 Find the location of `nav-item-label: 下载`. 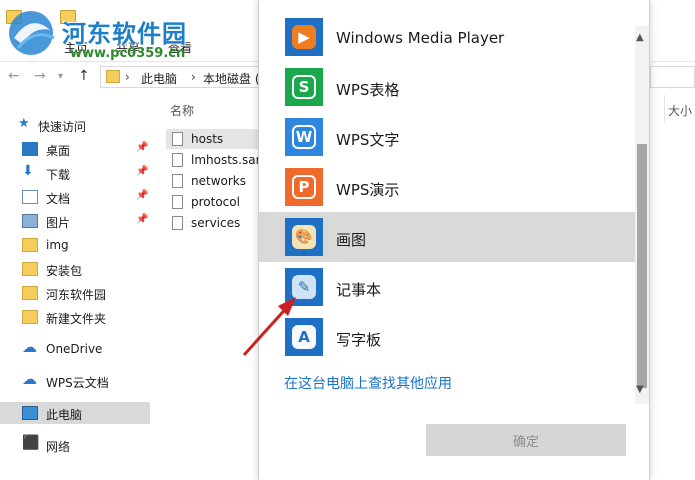

nav-item-label: 下载 is located at coordinates (58, 175).